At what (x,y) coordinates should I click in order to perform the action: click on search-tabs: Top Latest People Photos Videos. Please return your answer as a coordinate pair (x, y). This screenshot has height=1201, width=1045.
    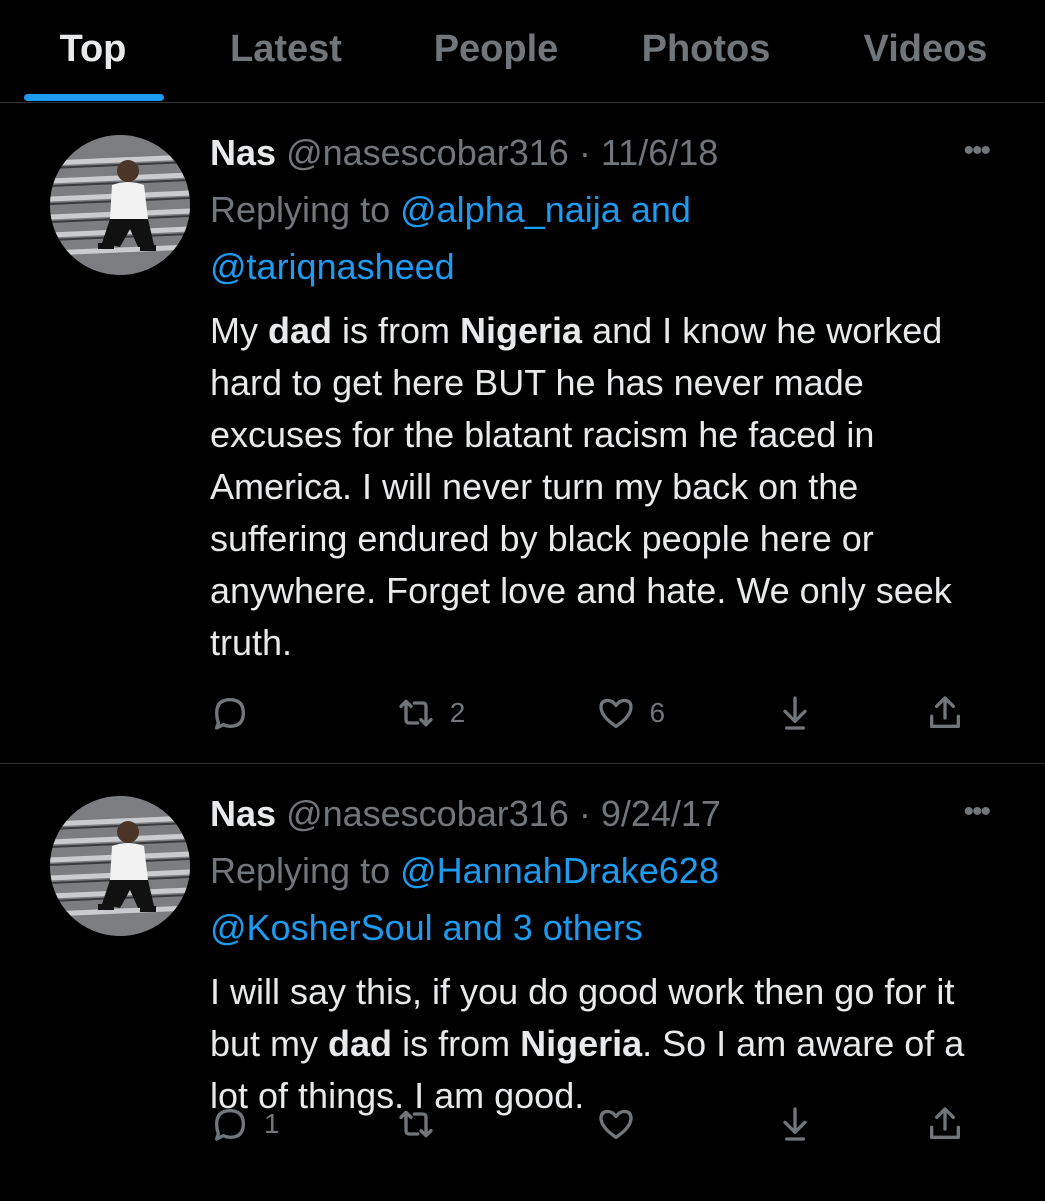
    Looking at the image, I should click on (522, 51).